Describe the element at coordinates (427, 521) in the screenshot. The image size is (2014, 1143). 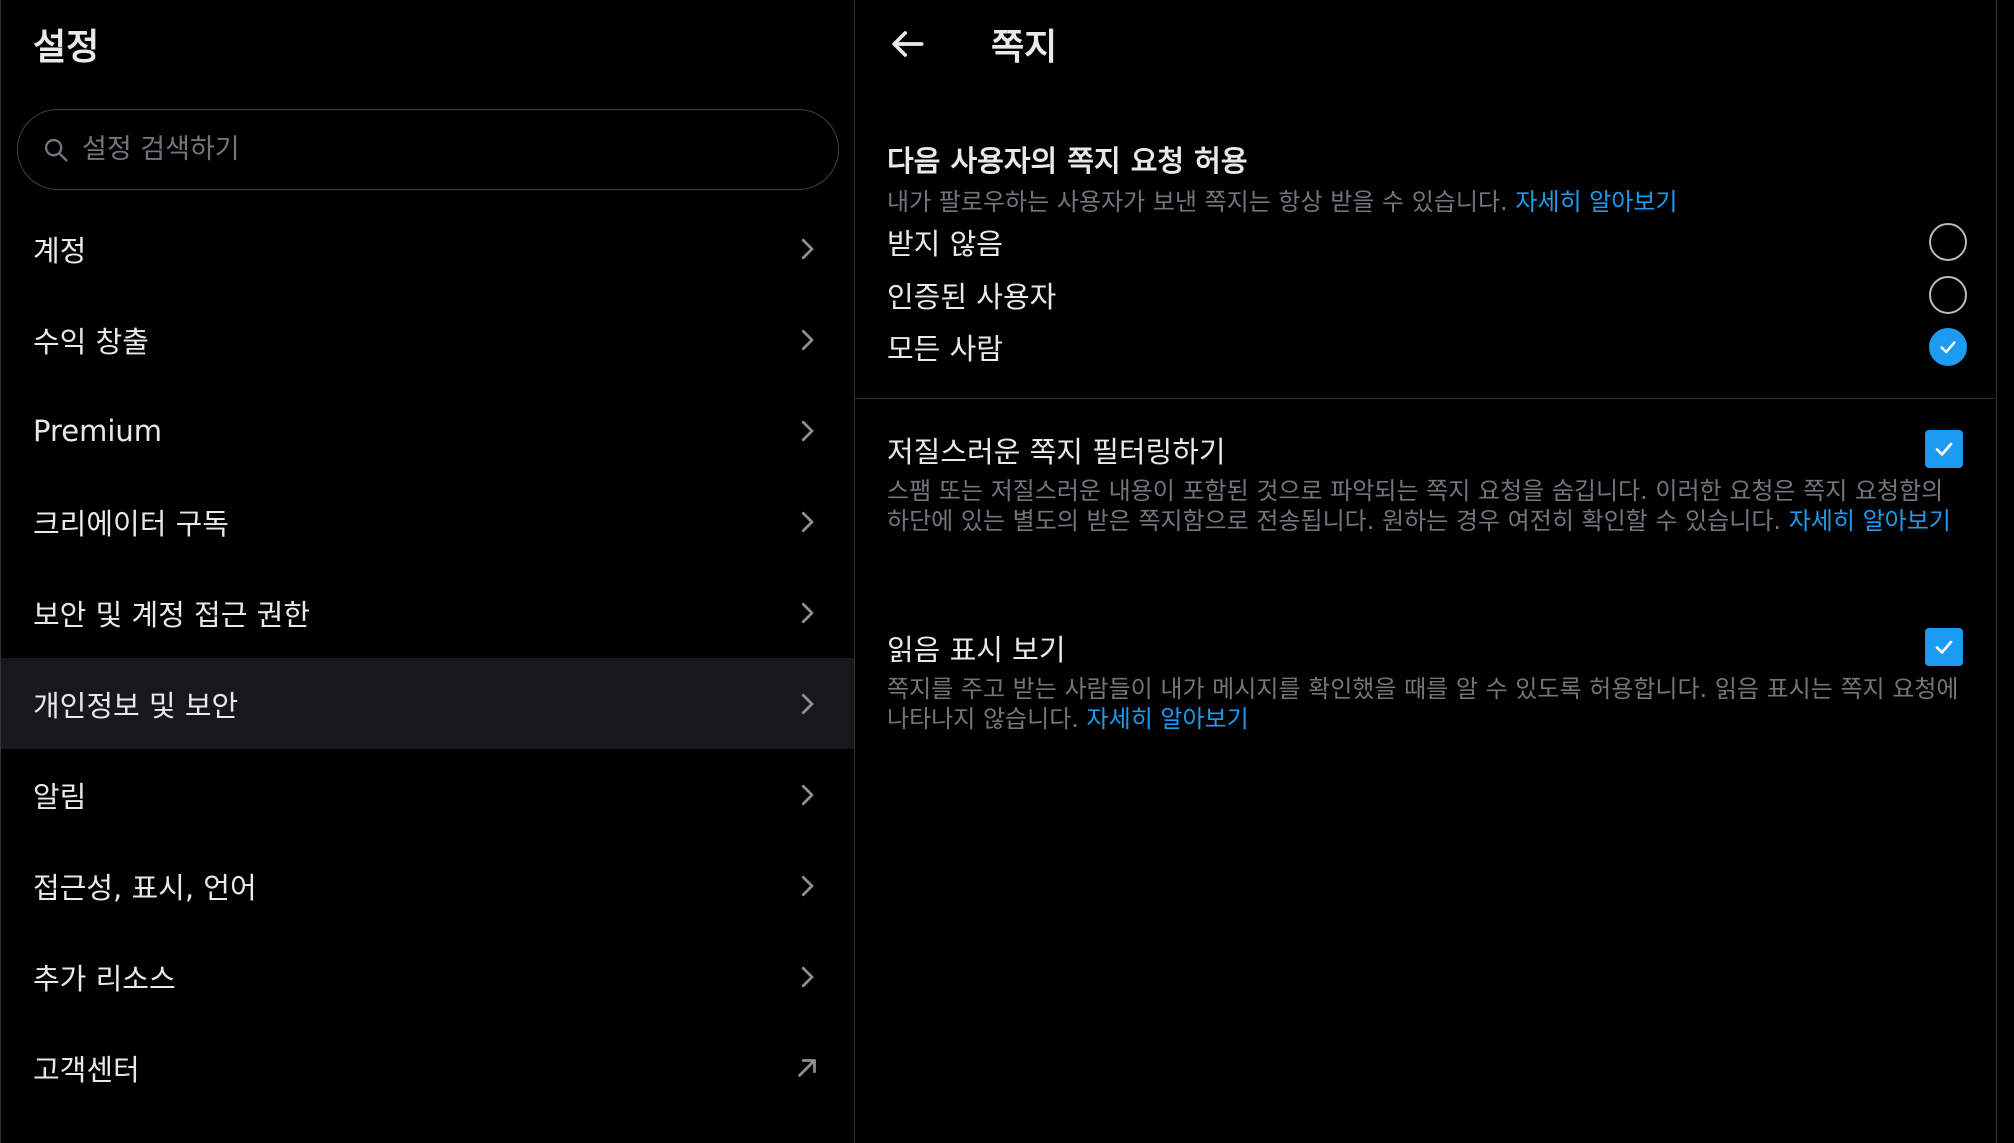
I see `menu-item-creator-subscriptions: 크리에이터 구독` at that location.